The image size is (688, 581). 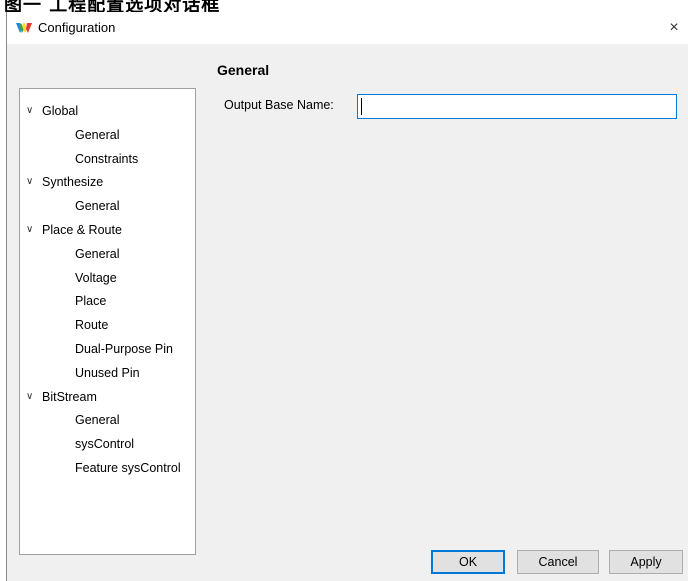 I want to click on gowin-logo-icon, so click(x=24, y=27).